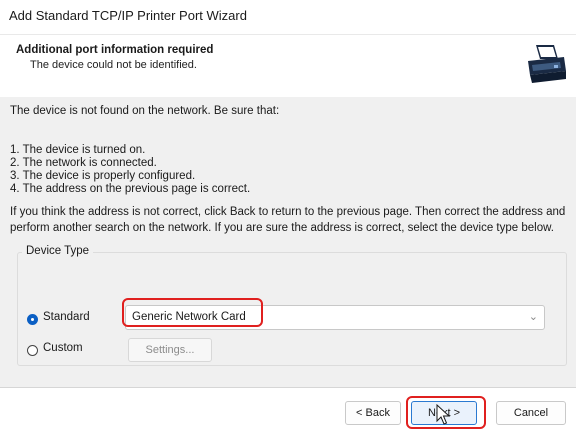  What do you see at coordinates (531, 413) in the screenshot?
I see `cancel-button: Cancel` at bounding box center [531, 413].